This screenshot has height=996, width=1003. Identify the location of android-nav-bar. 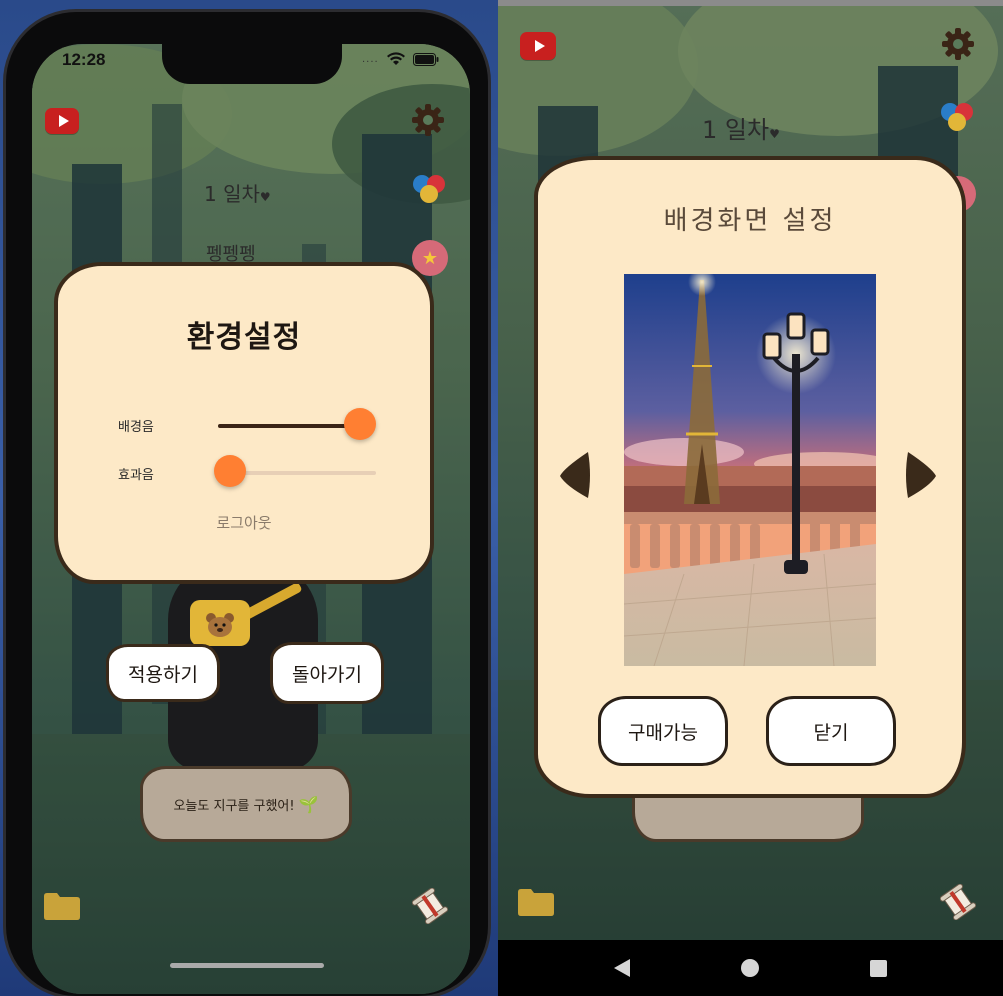
(750, 968).